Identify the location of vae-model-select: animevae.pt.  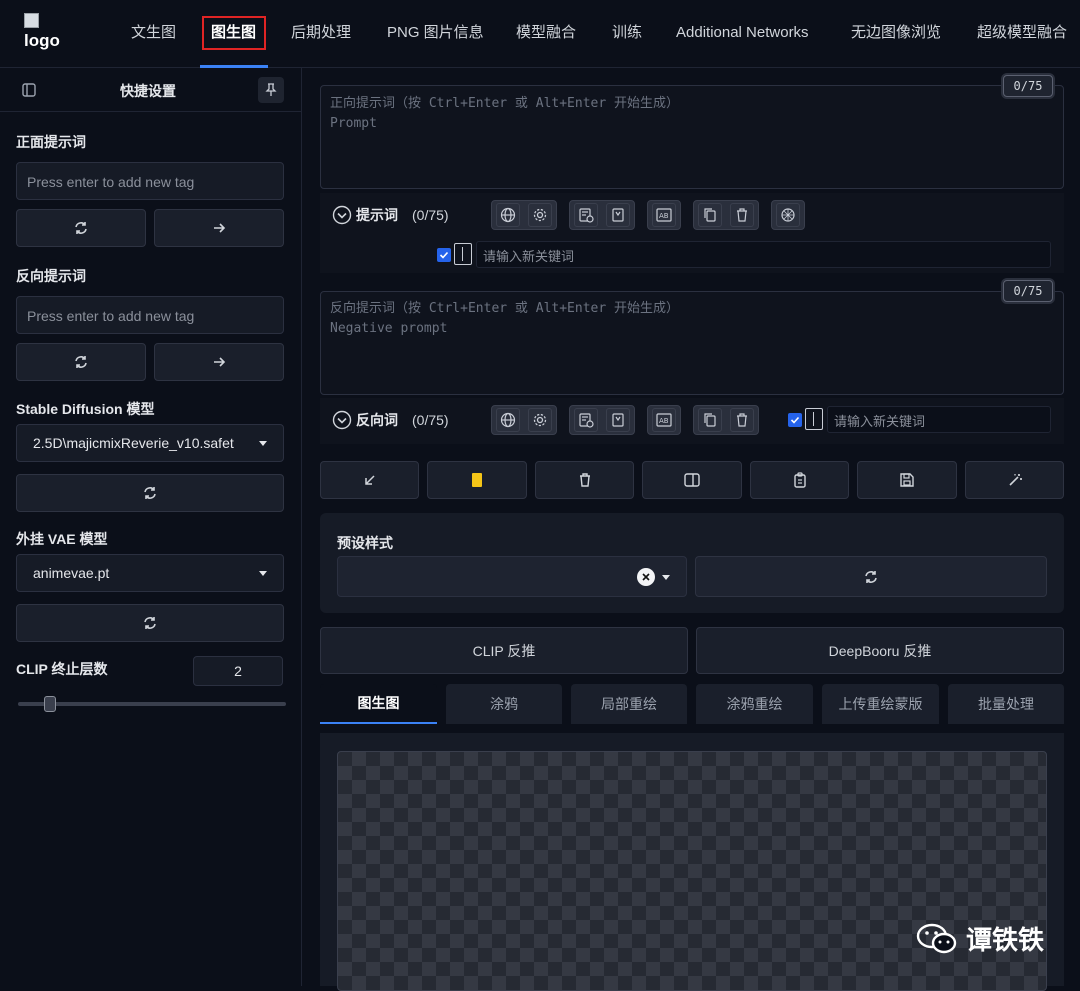
(150, 573).